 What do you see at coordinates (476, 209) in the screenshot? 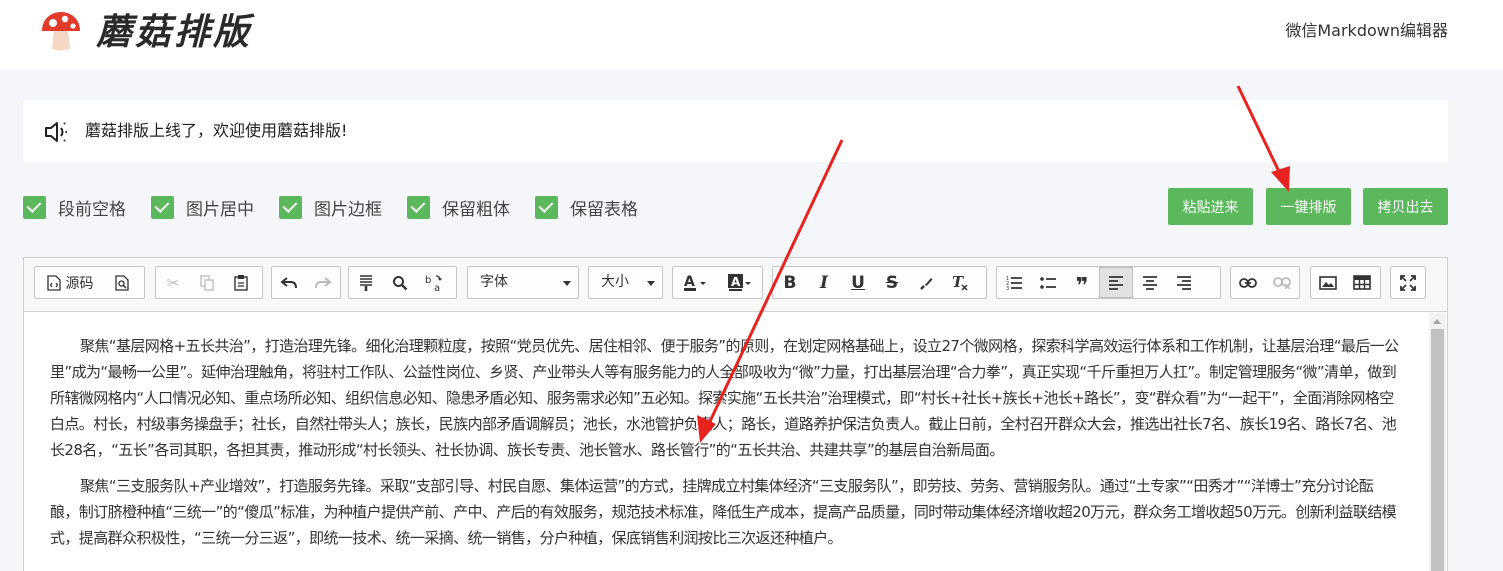
I see `option-label: 保留粗体` at bounding box center [476, 209].